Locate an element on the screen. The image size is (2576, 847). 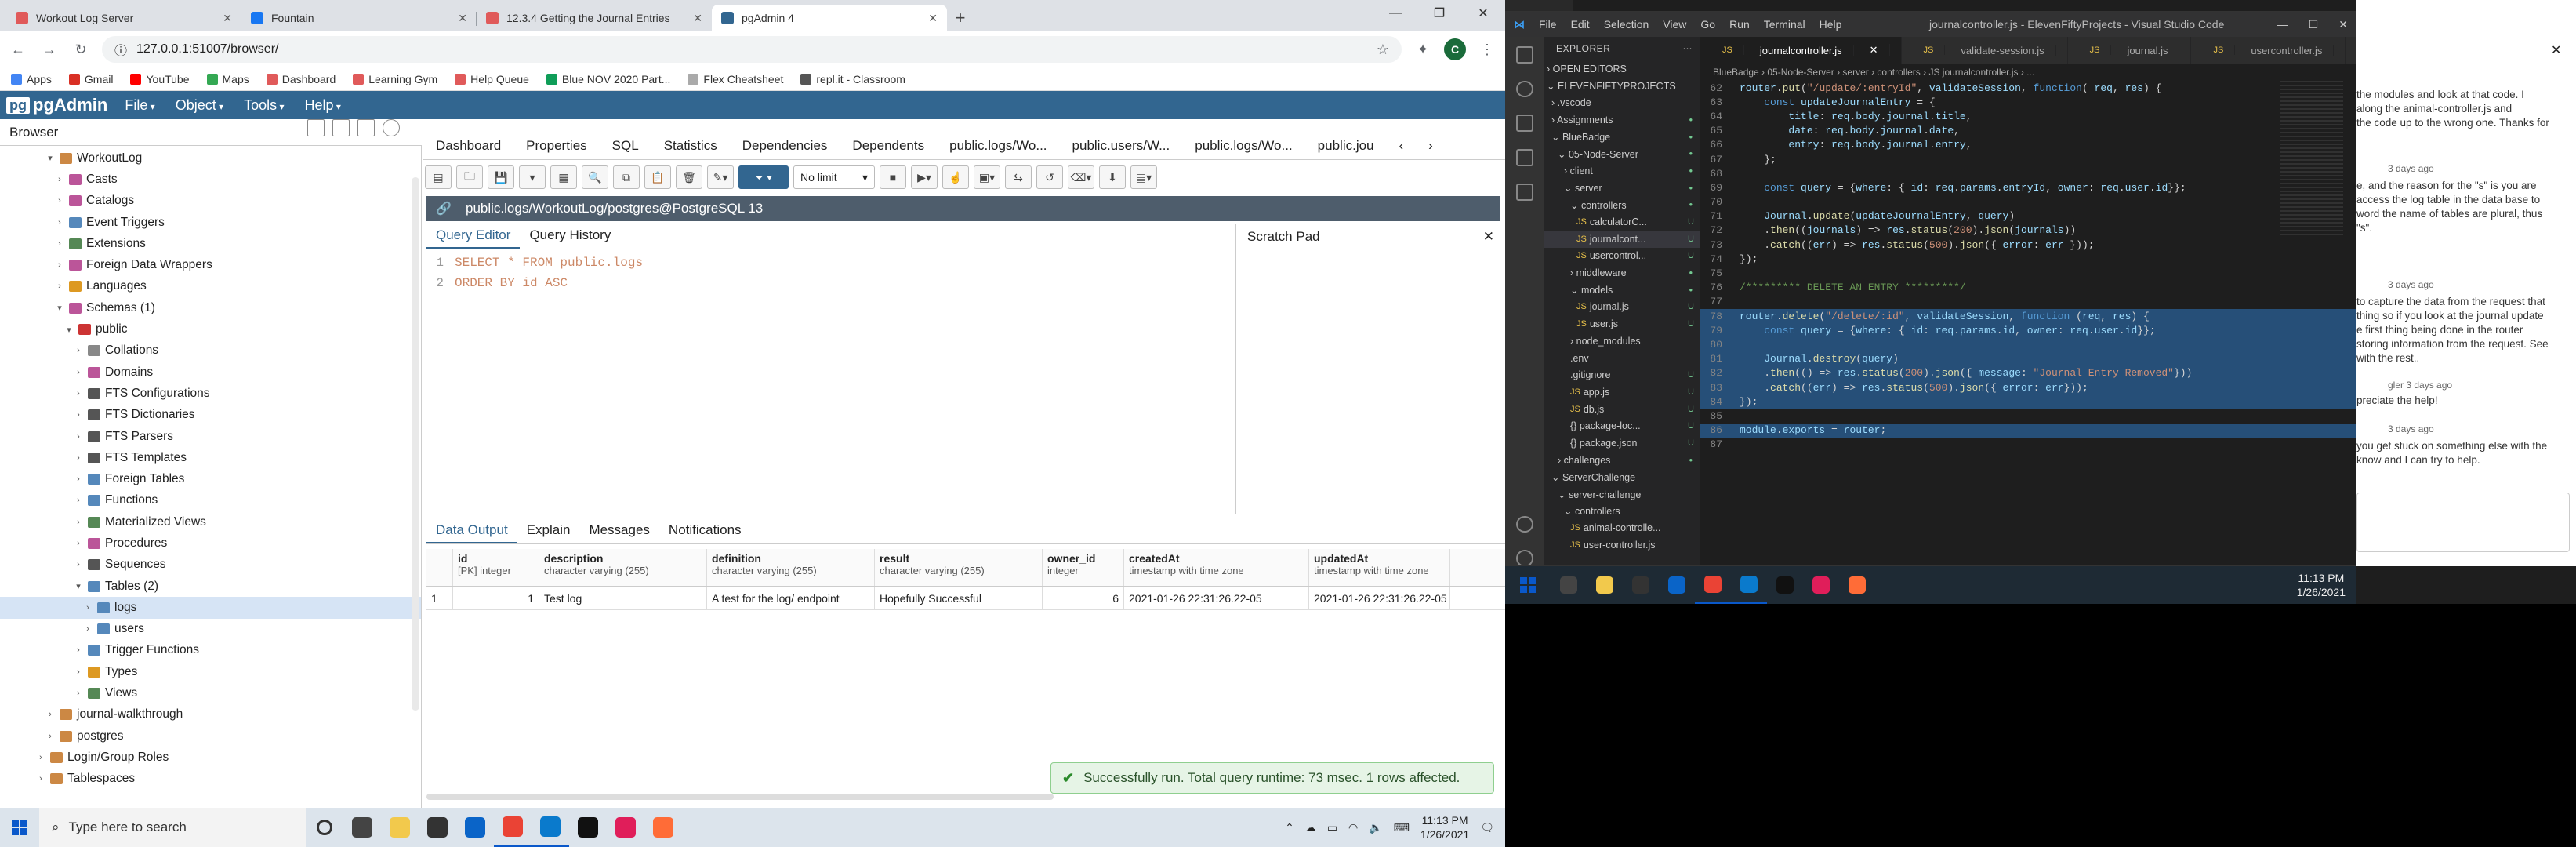
tree-node: › Event Triggers is located at coordinates (210, 222).